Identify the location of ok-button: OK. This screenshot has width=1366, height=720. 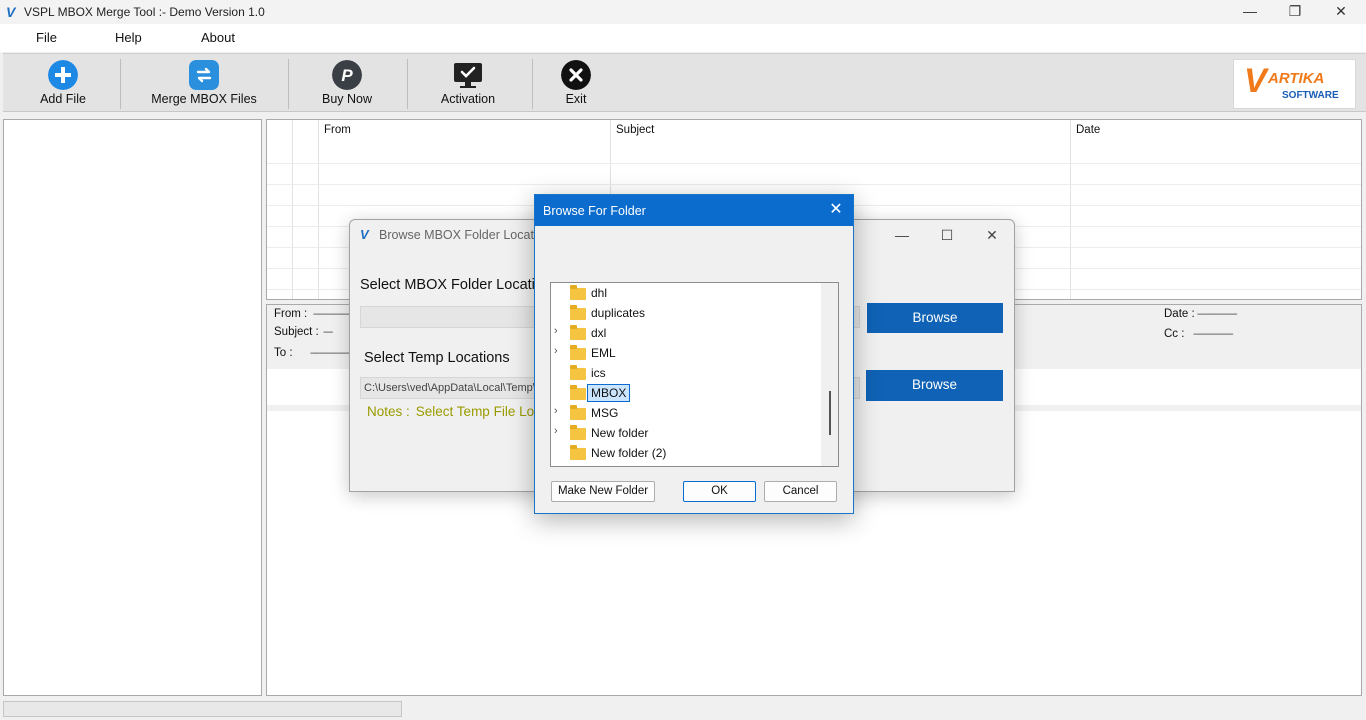
(719, 491).